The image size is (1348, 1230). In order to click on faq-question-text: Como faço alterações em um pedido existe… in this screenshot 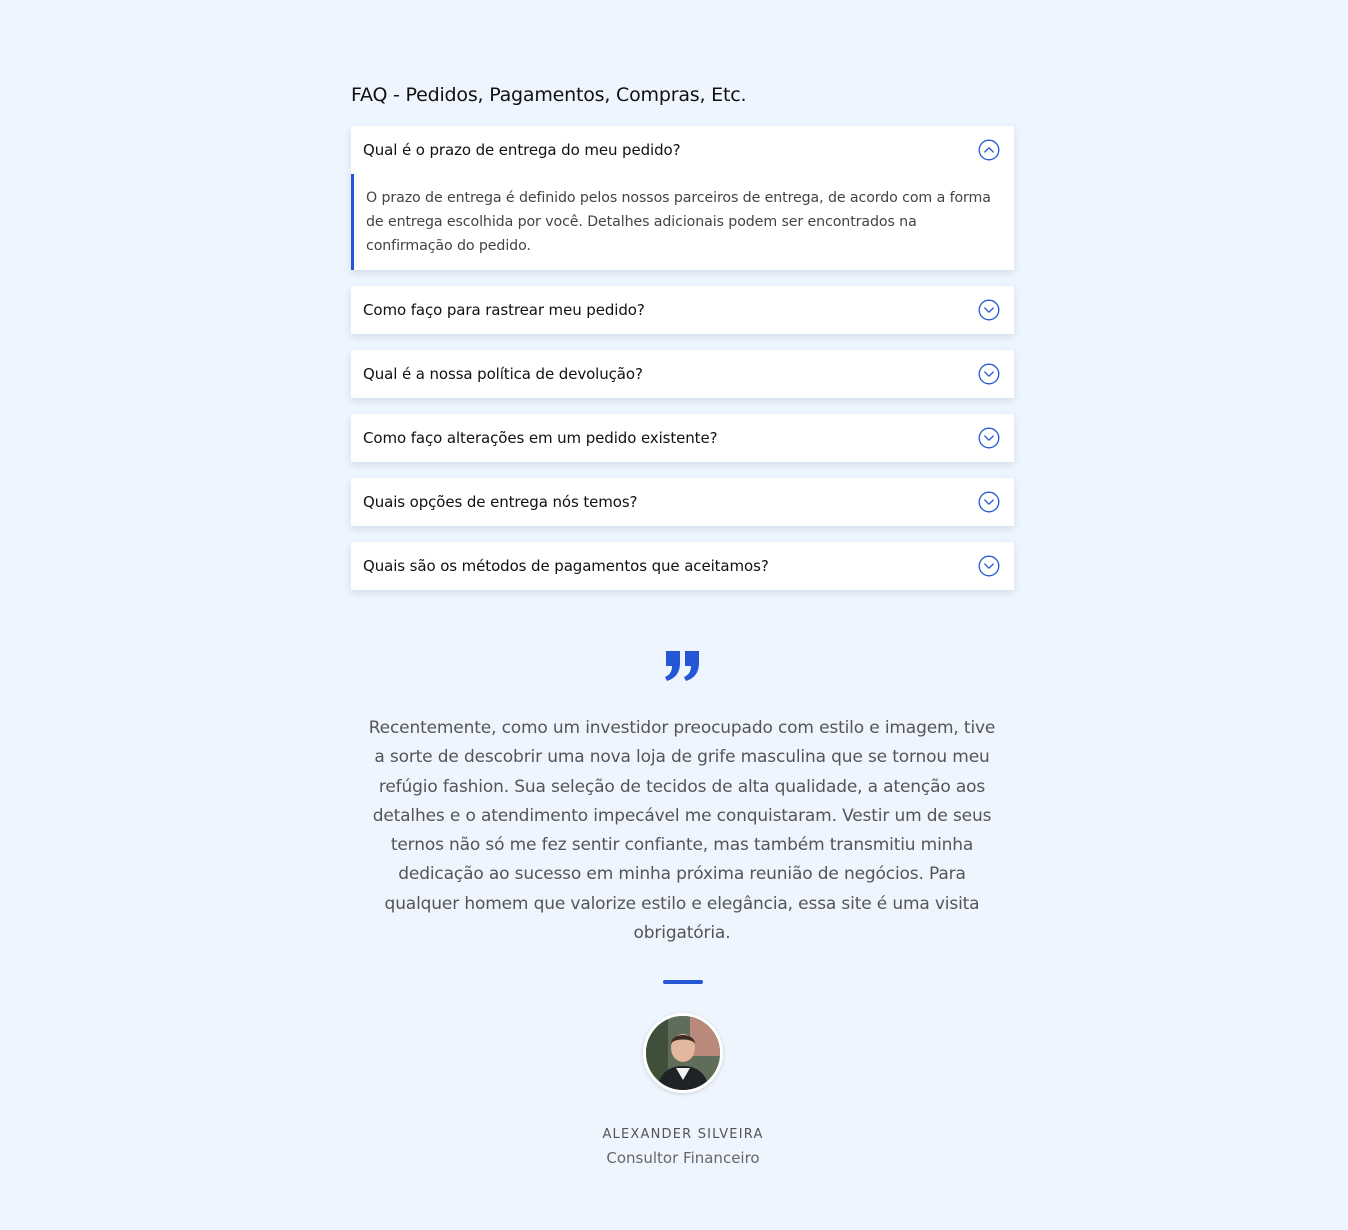, I will do `click(540, 438)`.